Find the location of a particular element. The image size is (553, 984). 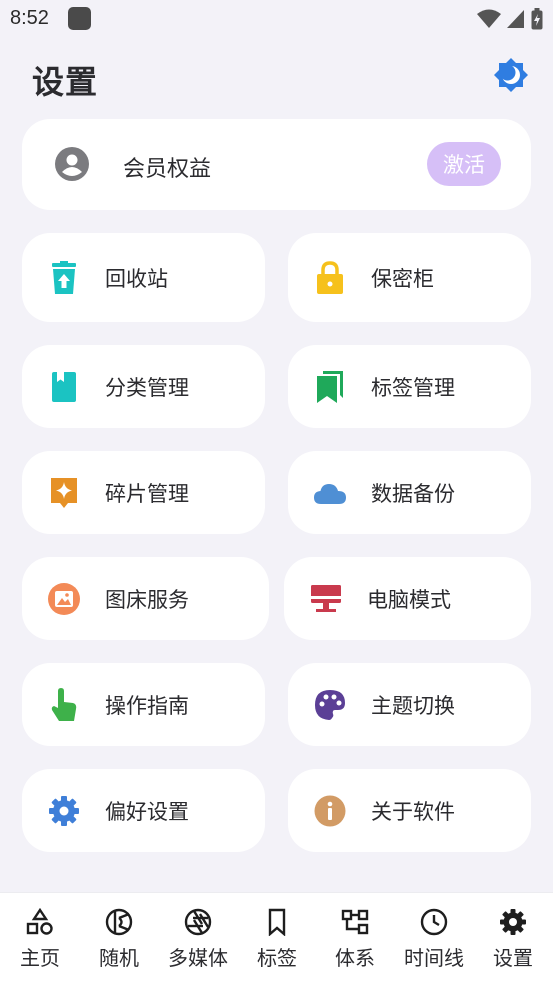

cloud-icon is located at coordinates (330, 493).